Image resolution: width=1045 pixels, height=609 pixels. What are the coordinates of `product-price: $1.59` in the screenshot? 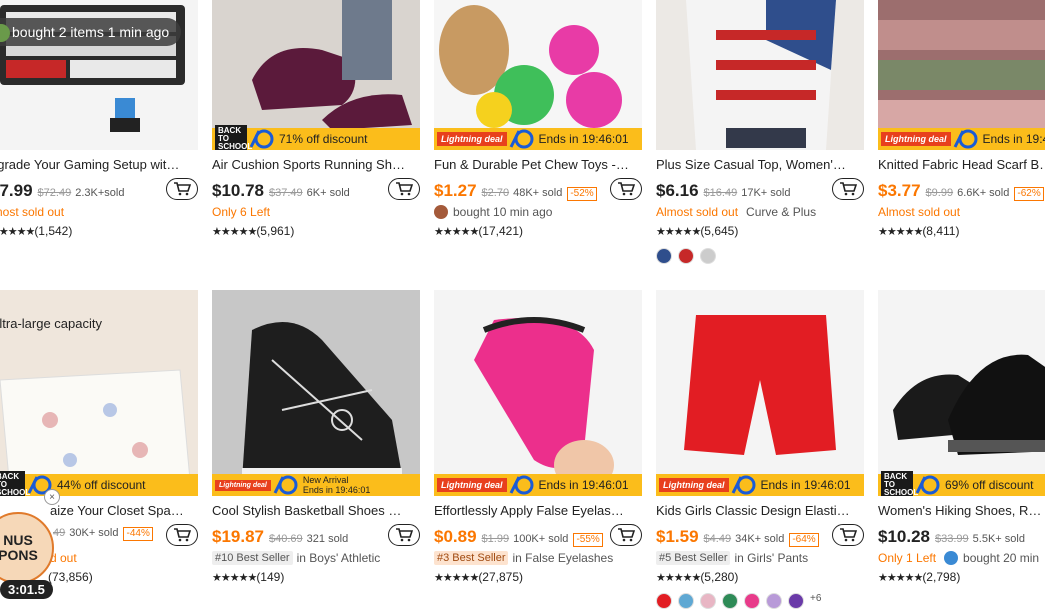 It's located at (677, 537).